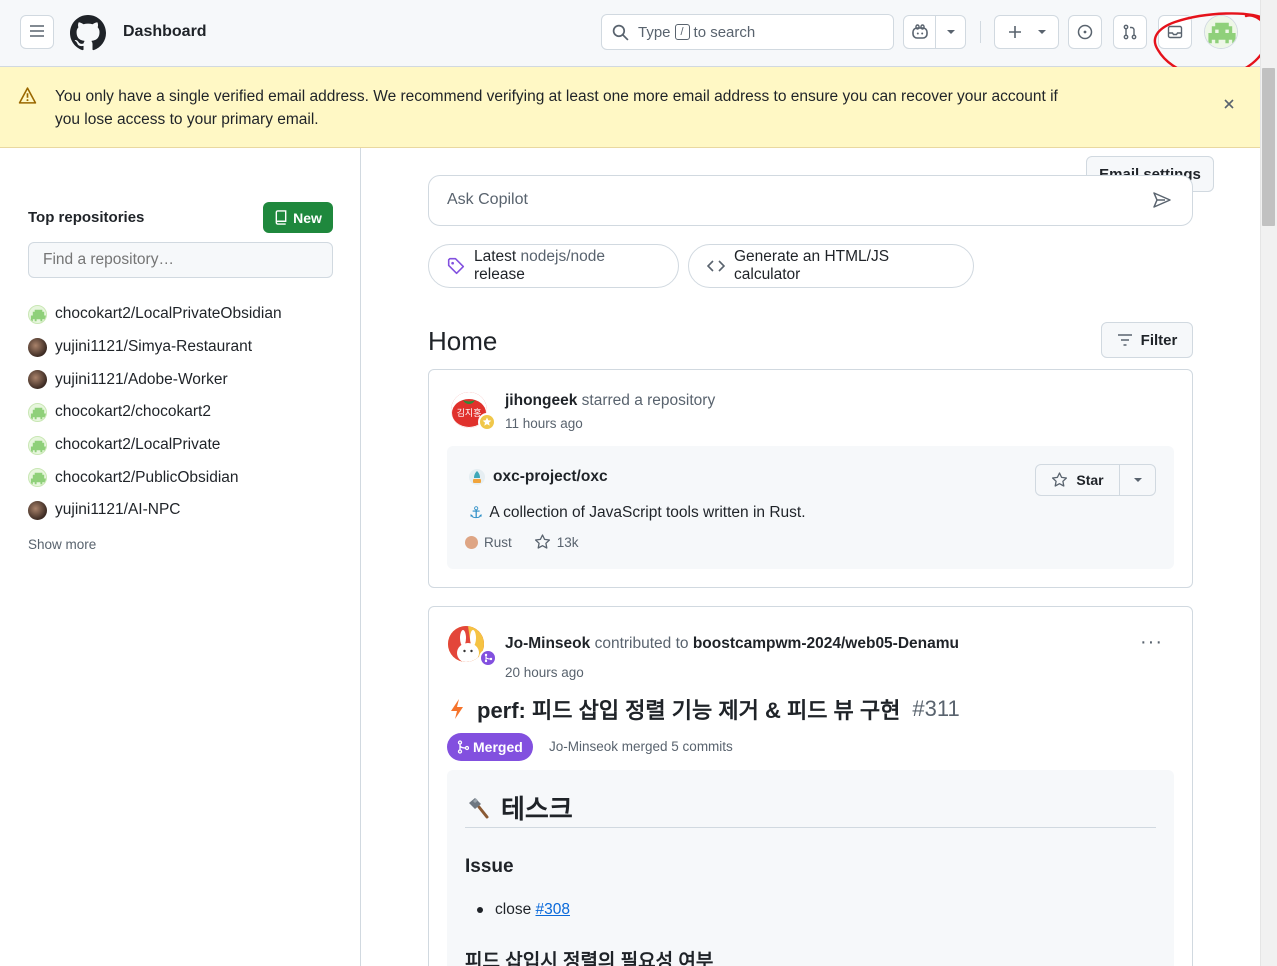 Image resolution: width=1277 pixels, height=966 pixels. What do you see at coordinates (920, 32) in the screenshot?
I see `copilot-icon` at bounding box center [920, 32].